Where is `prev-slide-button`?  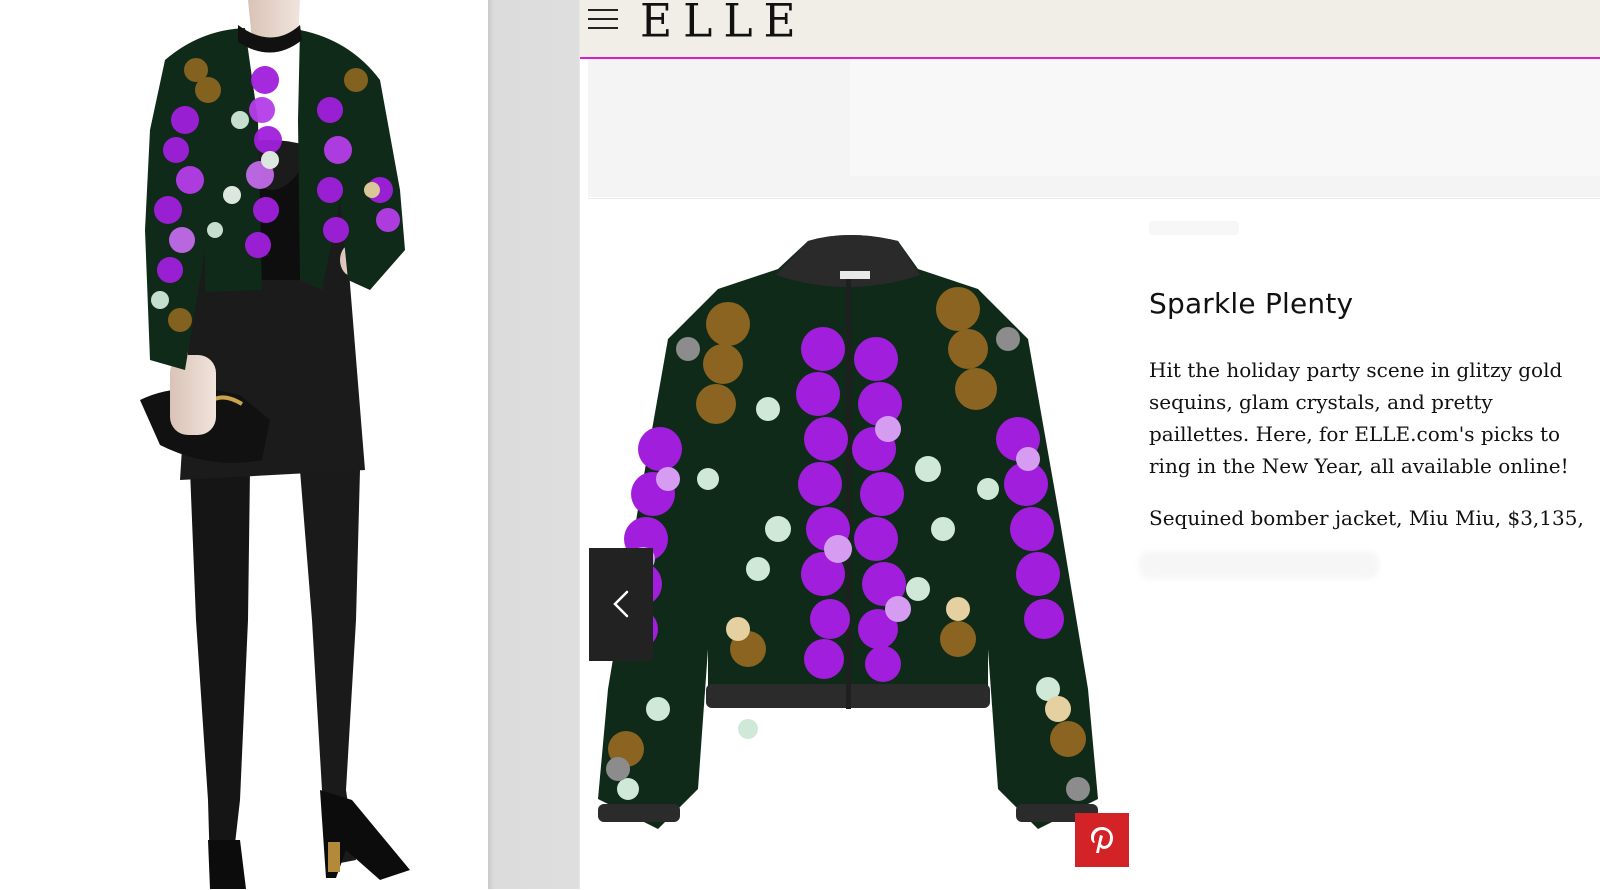 prev-slide-button is located at coordinates (621, 604).